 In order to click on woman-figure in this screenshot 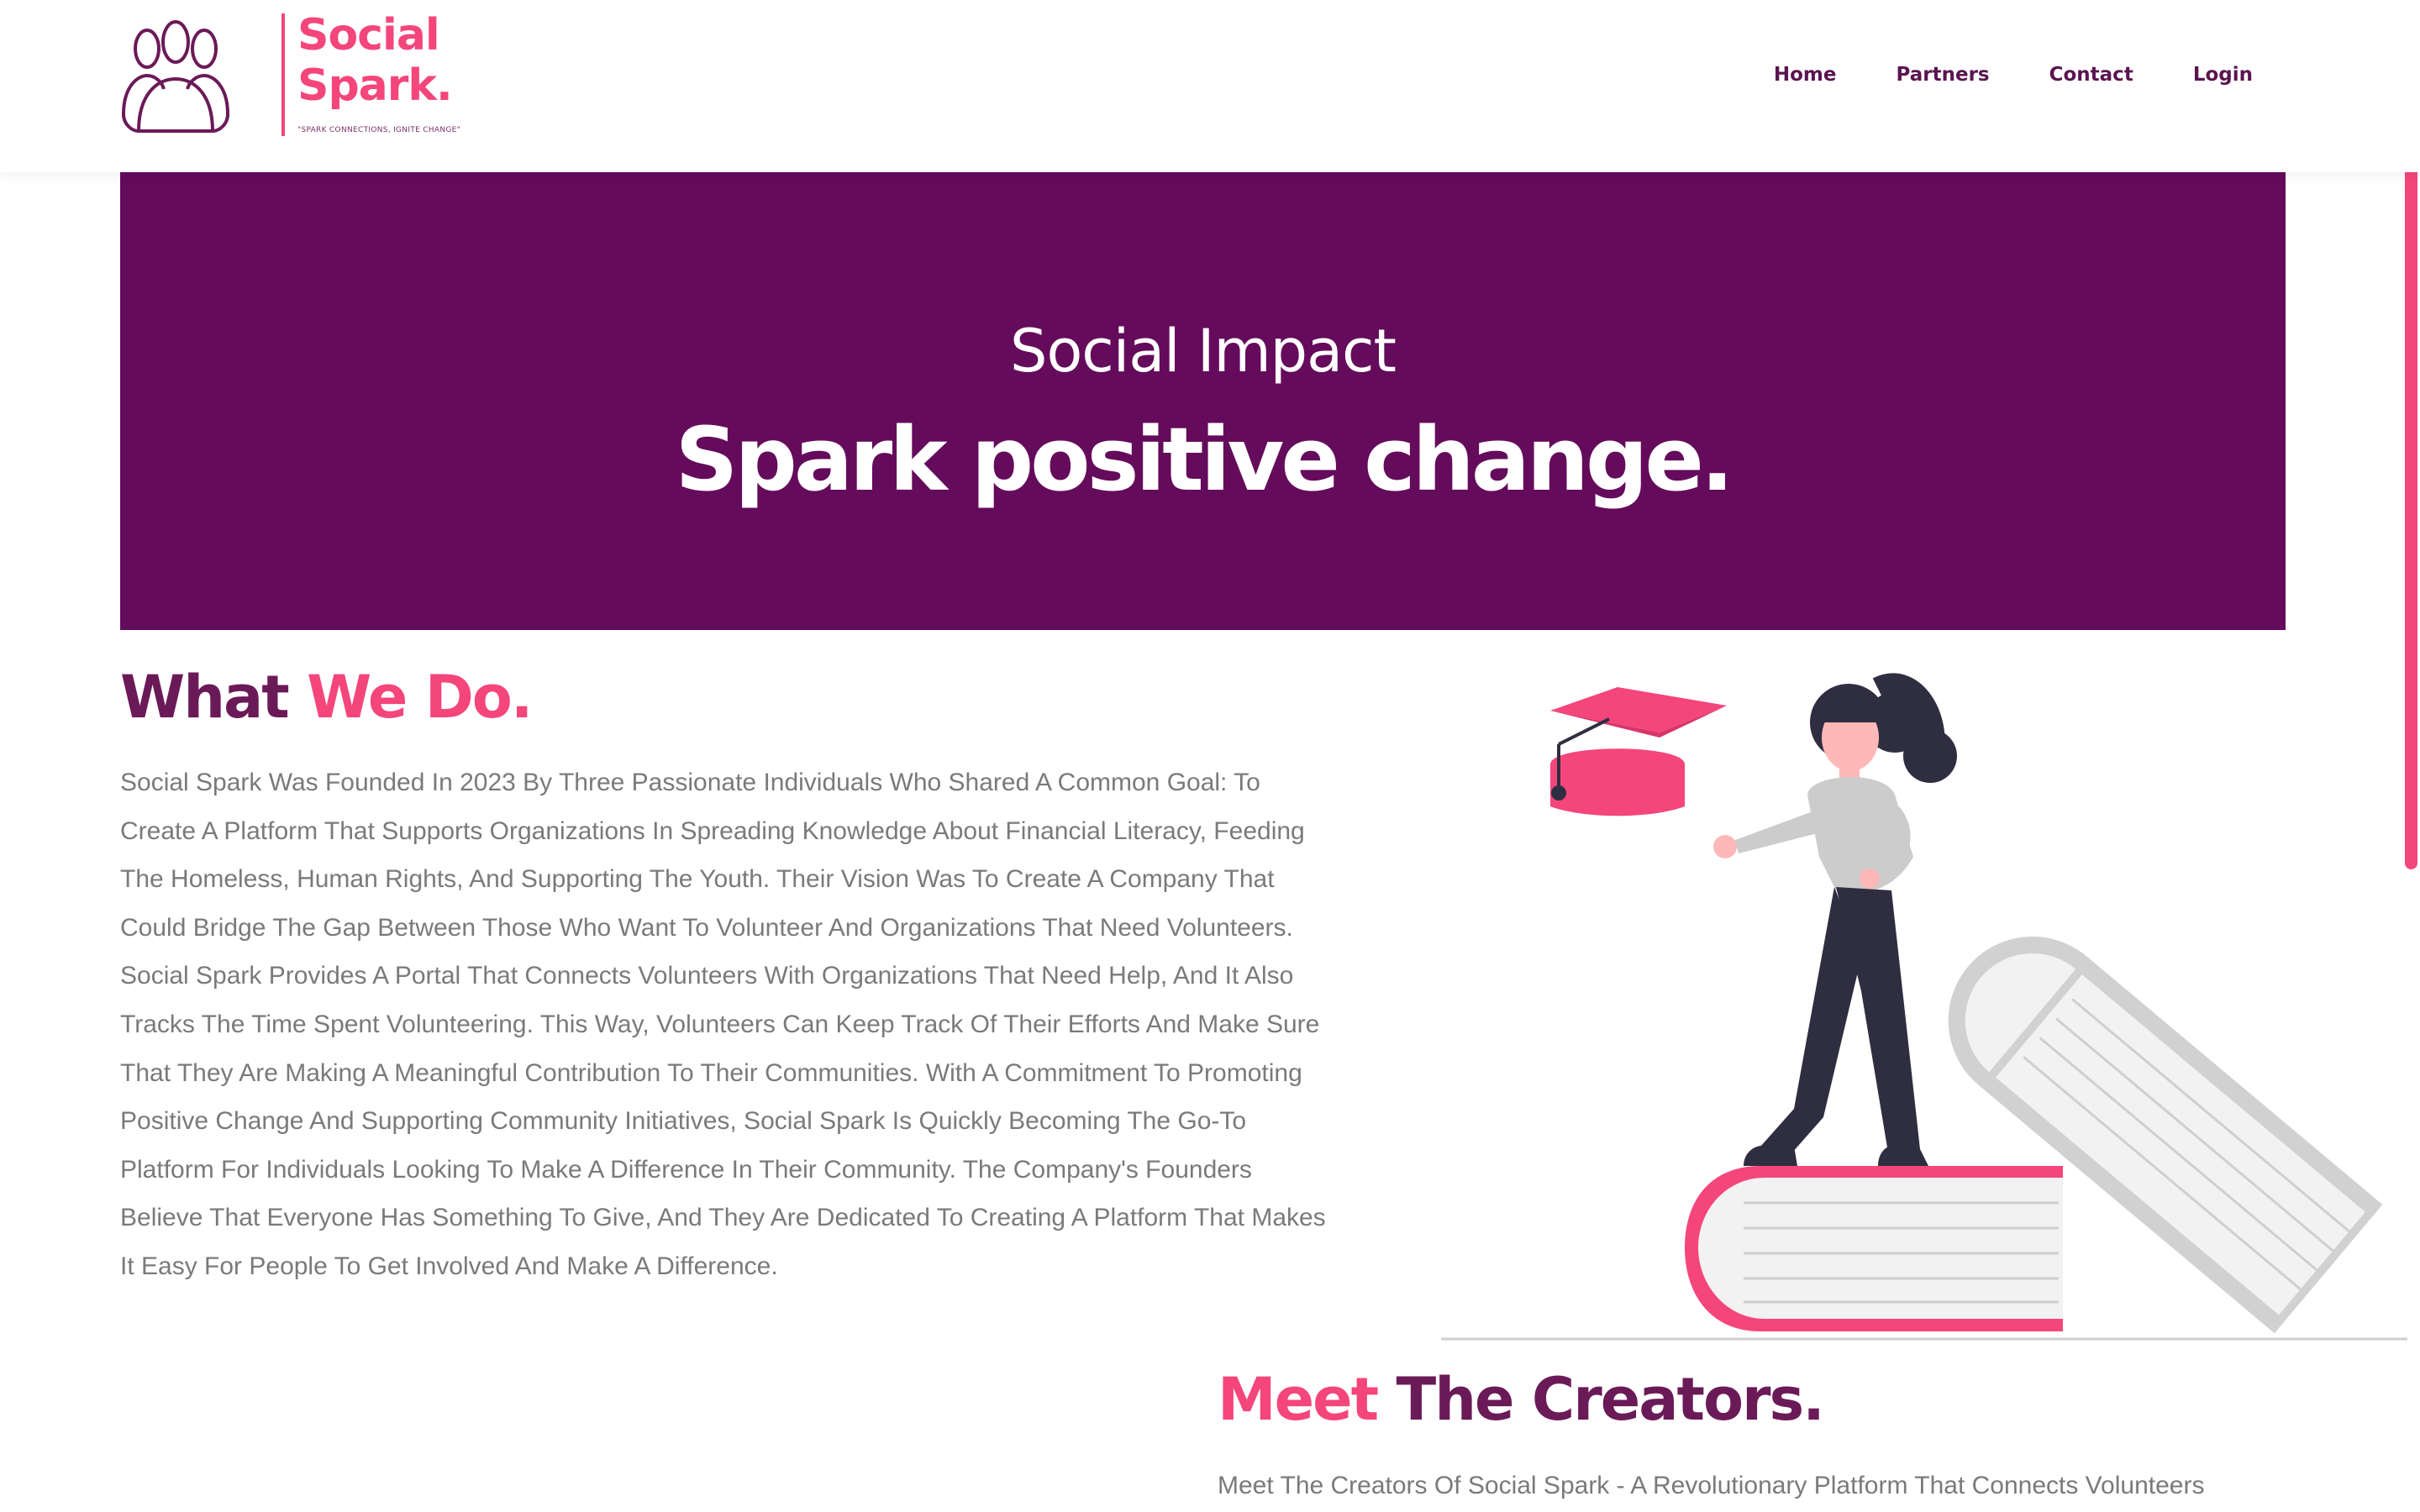, I will do `click(1835, 919)`.